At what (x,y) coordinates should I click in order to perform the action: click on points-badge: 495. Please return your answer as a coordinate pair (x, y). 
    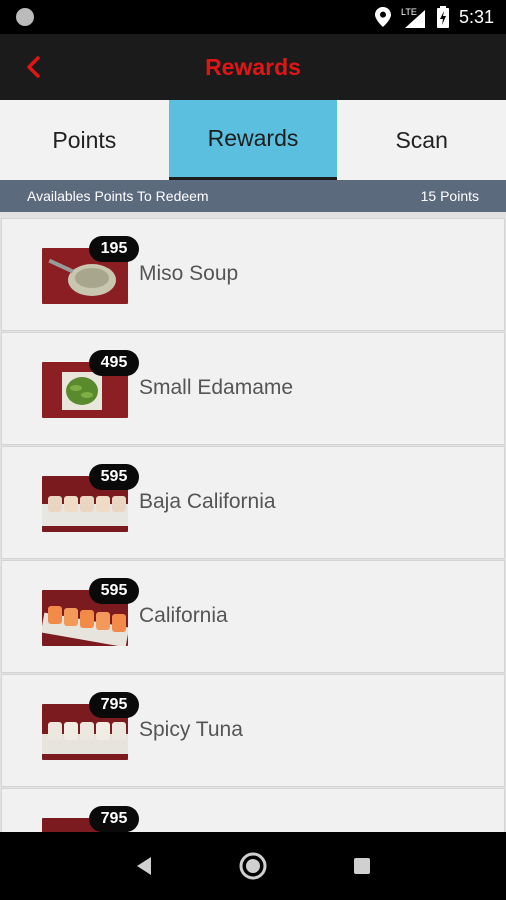
    Looking at the image, I should click on (114, 363).